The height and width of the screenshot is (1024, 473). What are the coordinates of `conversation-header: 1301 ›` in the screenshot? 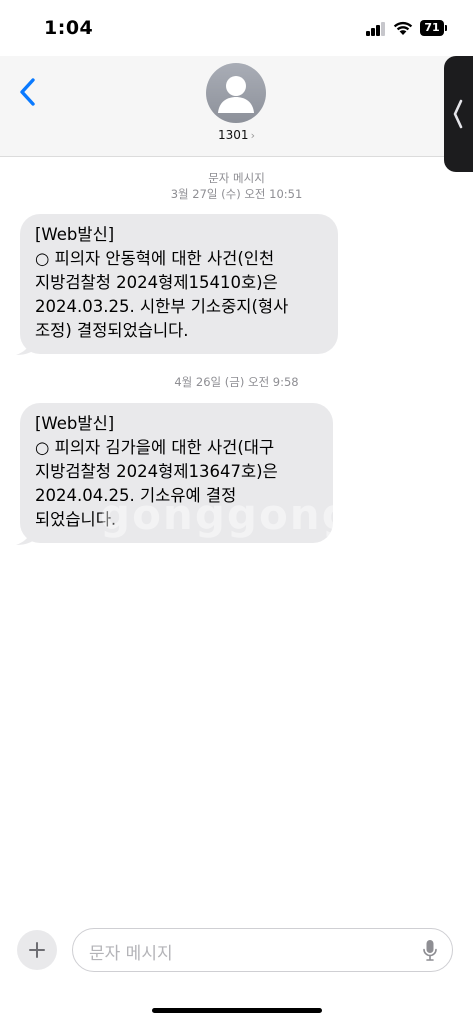 It's located at (236, 106).